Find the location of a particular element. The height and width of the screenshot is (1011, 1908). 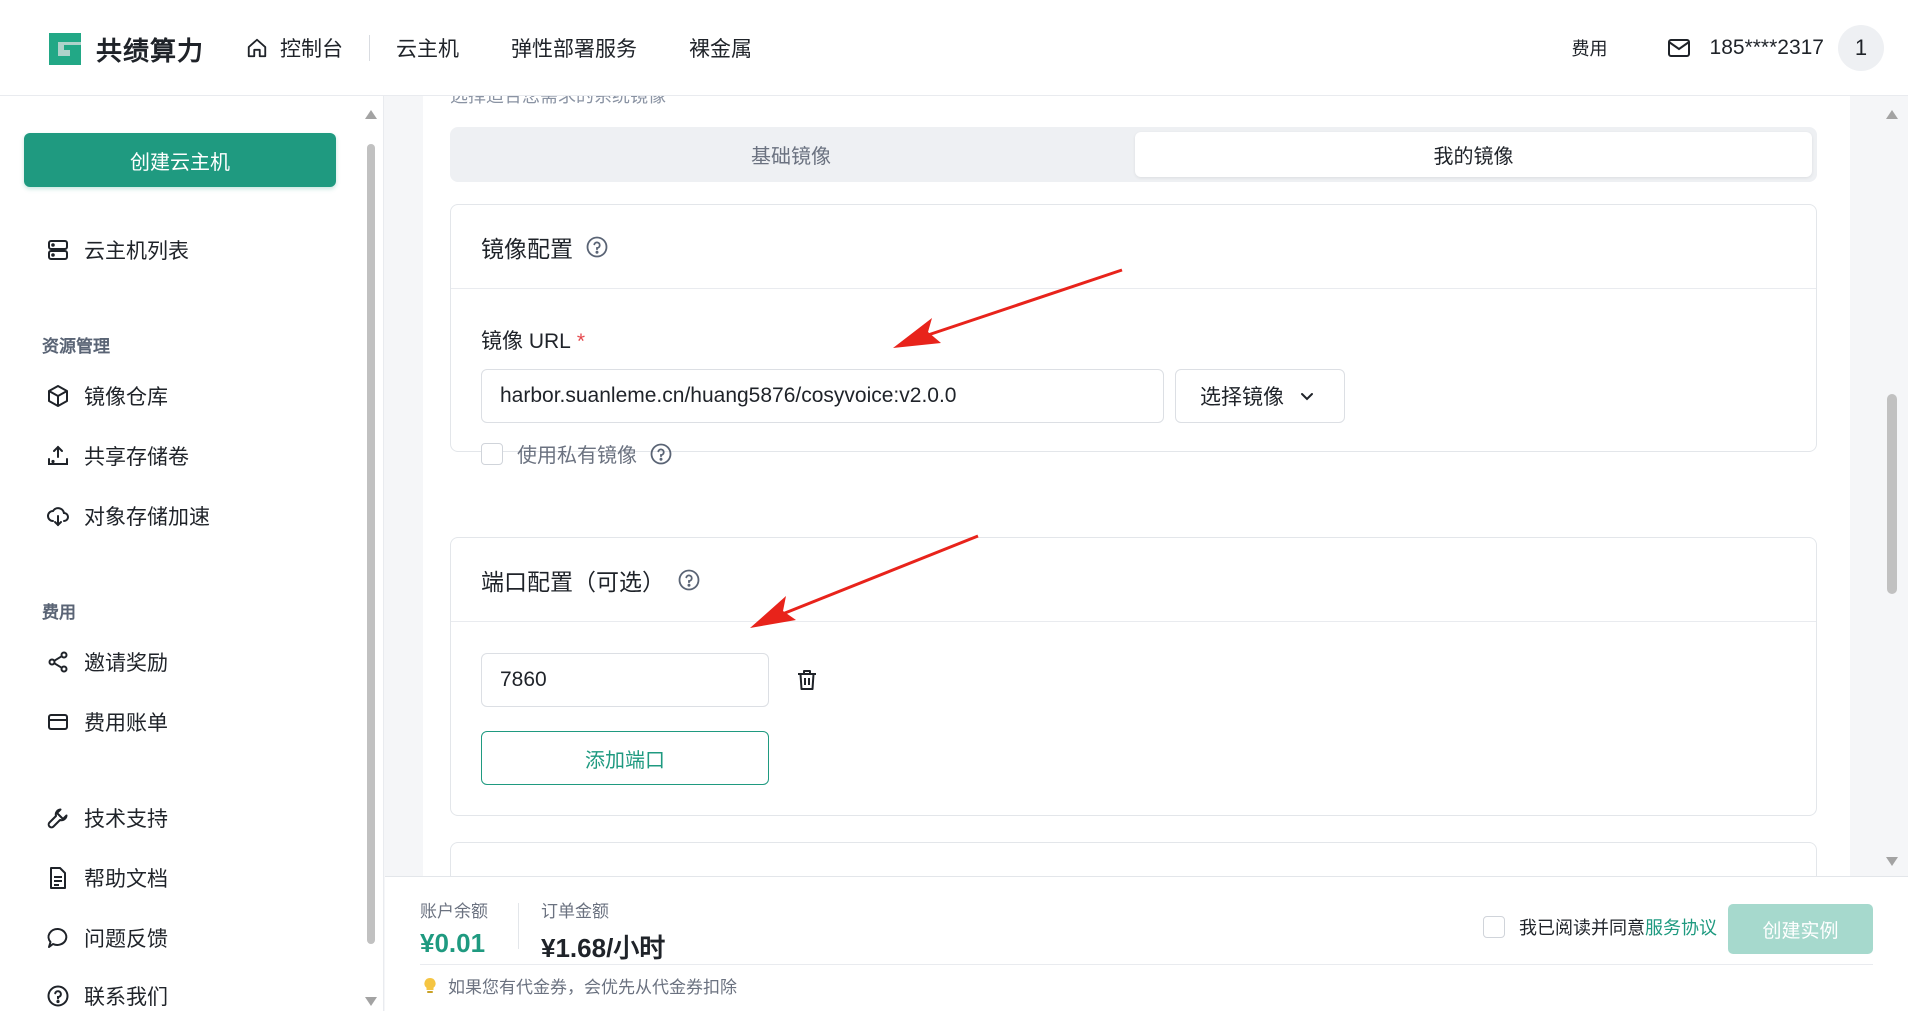

sidebar-item-label: 费用账单 is located at coordinates (126, 723).